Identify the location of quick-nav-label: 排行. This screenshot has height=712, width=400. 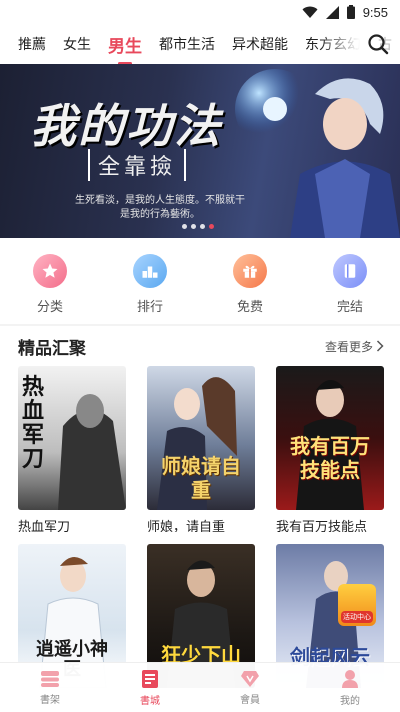
(149, 306).